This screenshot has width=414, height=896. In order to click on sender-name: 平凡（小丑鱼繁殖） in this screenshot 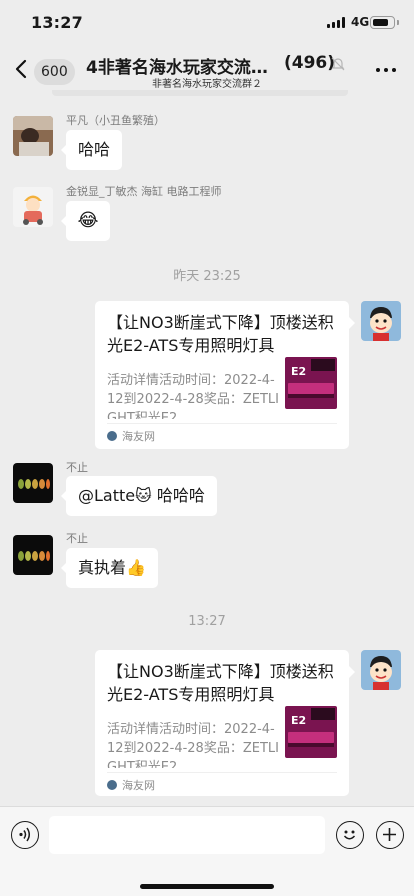, I will do `click(115, 120)`.